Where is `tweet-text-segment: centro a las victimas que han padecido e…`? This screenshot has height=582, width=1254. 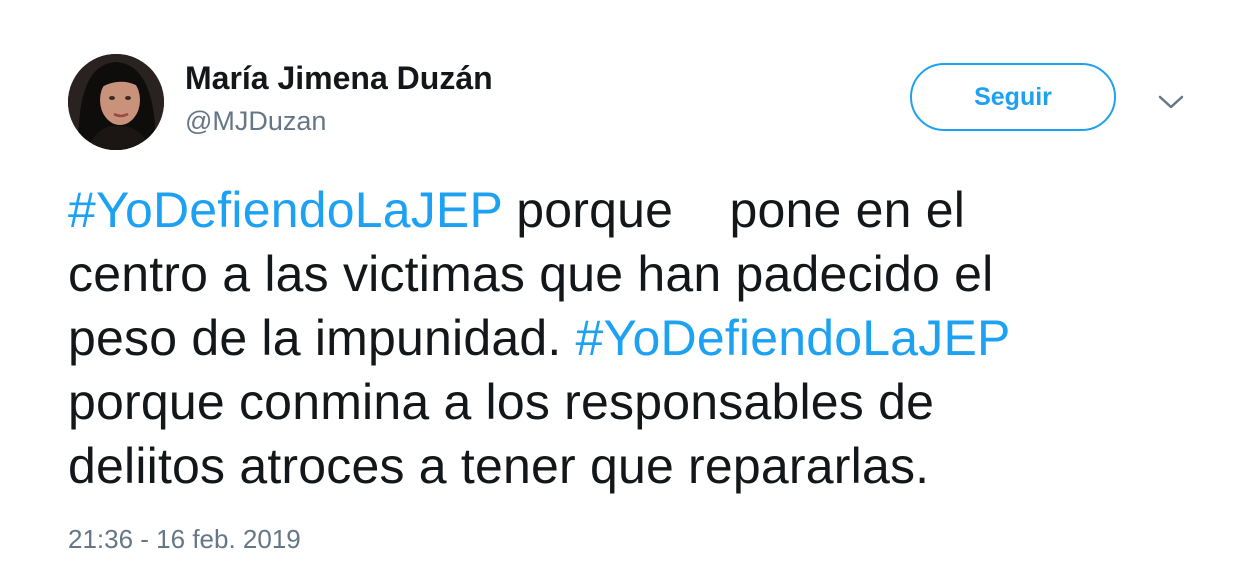 tweet-text-segment: centro a las victimas que han padecido e… is located at coordinates (531, 274).